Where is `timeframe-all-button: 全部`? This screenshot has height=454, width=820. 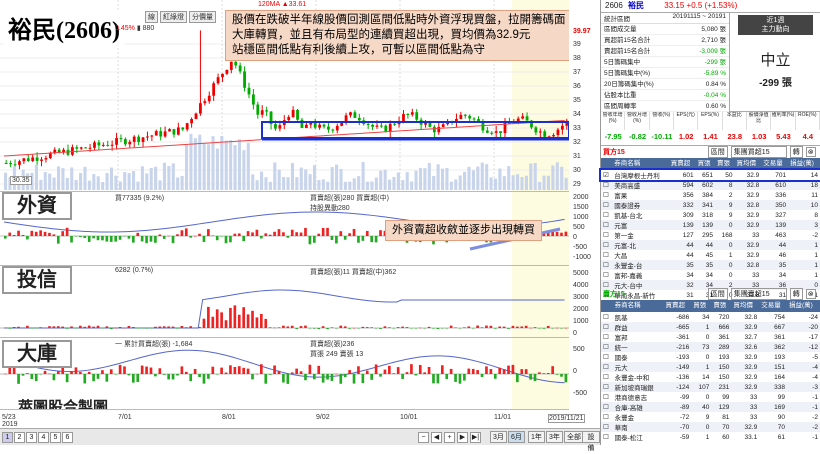
timeframe-all-button: 全部 is located at coordinates (574, 437).